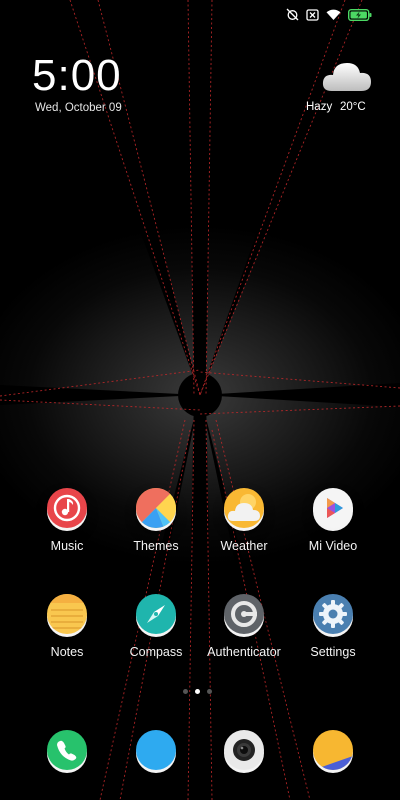 Image resolution: width=400 pixels, height=800 pixels. I want to click on app-notes: Notes, so click(67, 626).